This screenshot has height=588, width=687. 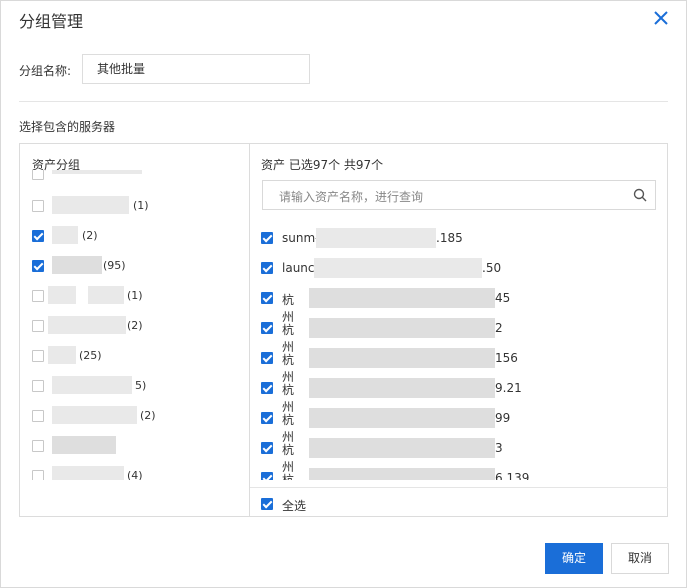 I want to click on server-selection-label: 选择包含的服务器, so click(x=67, y=127).